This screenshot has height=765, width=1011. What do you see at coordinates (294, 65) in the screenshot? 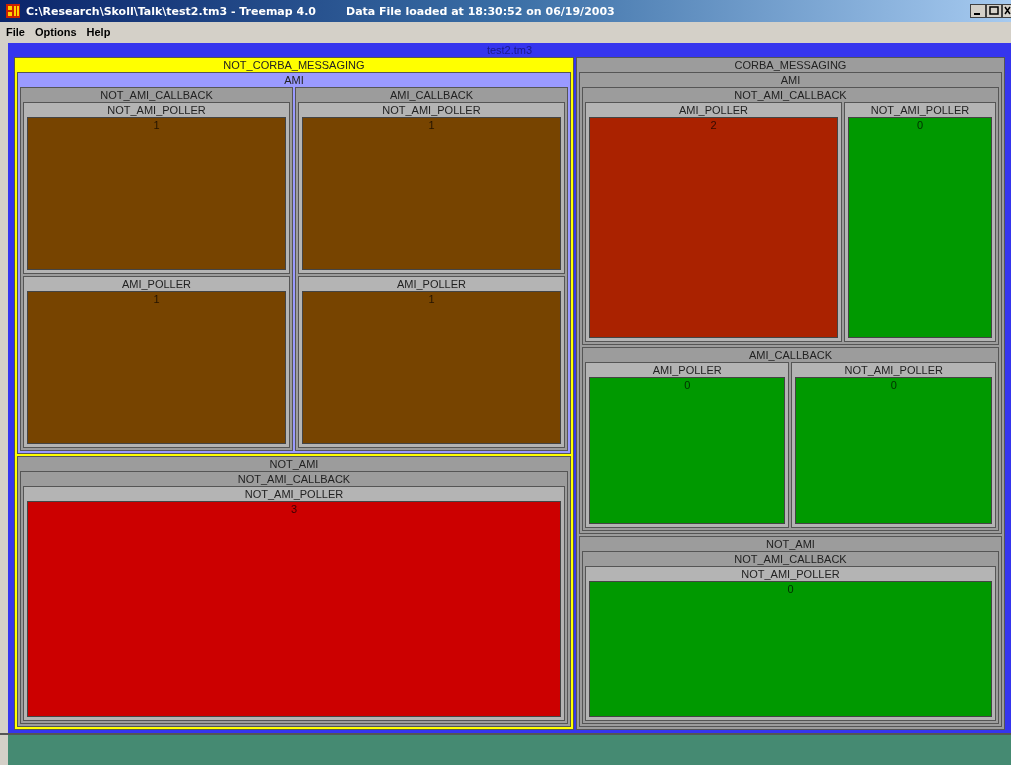
I see `group-label: NOT_CORBA_MESSAGING` at bounding box center [294, 65].